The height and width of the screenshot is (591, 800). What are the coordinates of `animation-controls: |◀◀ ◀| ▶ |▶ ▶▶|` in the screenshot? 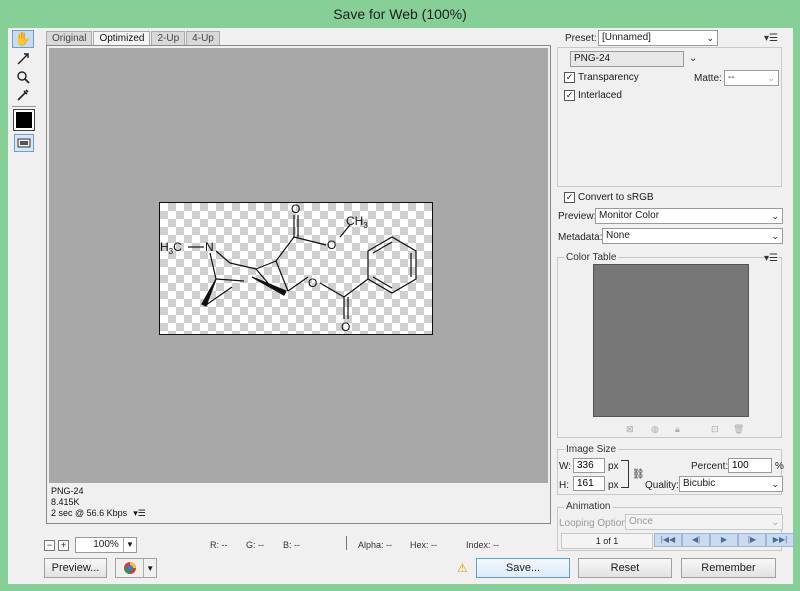 It's located at (724, 540).